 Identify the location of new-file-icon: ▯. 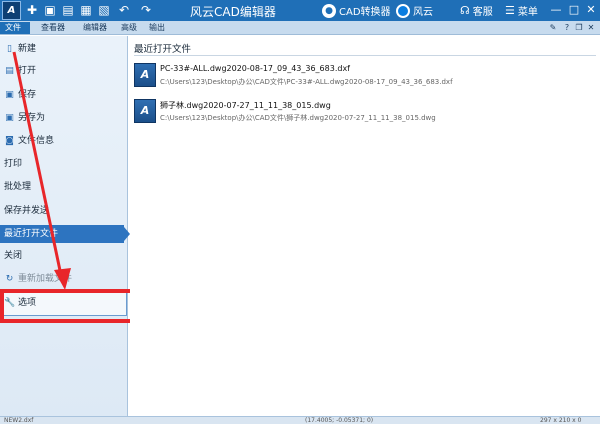
(9, 48).